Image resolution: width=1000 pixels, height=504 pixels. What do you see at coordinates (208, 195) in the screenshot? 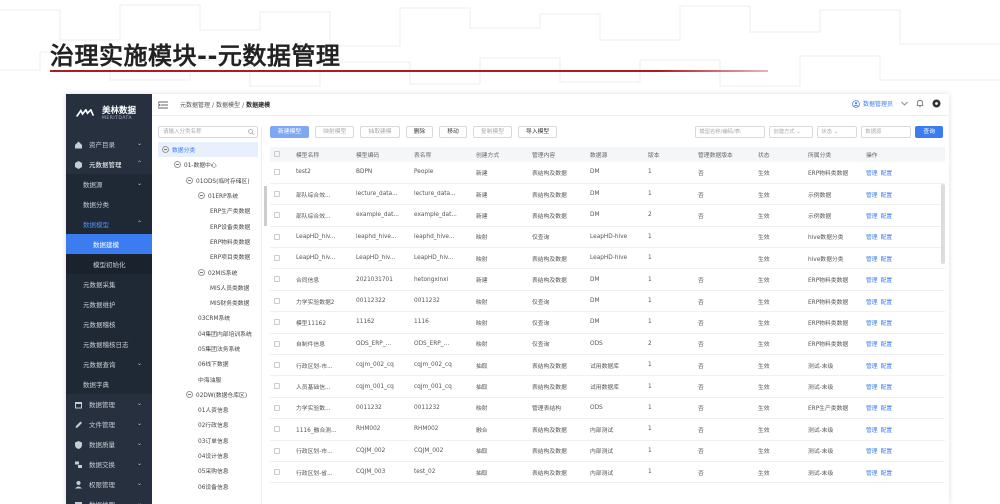
I see `tree-node: 01ERP系统` at bounding box center [208, 195].